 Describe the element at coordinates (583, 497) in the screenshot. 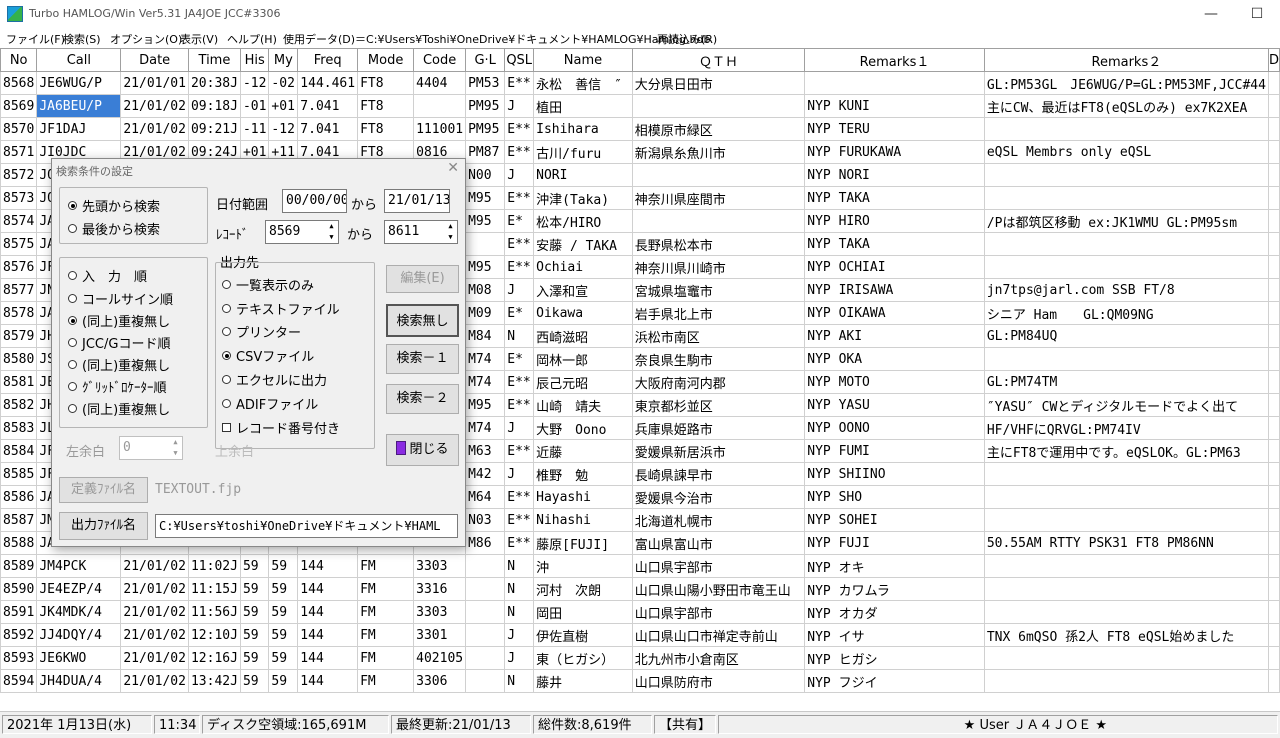

I see `table-cell: Hayashi` at that location.